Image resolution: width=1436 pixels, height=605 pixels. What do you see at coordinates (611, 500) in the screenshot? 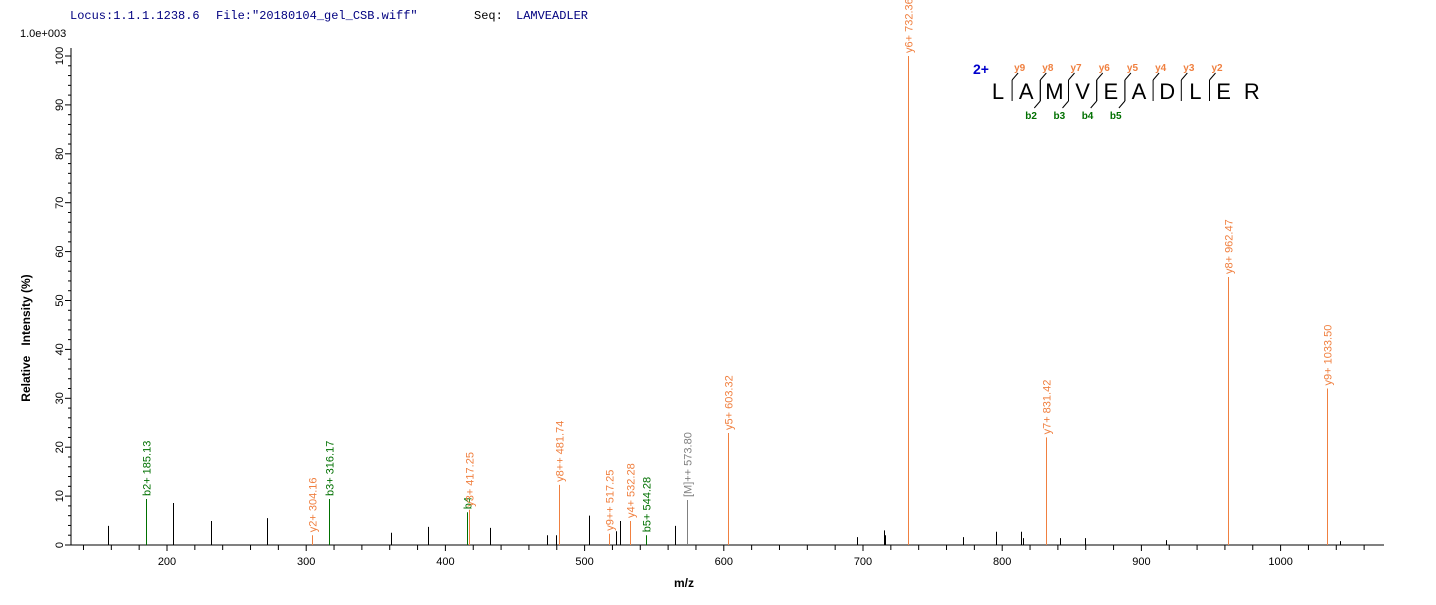
I see `peak-label: y9++ 517.25` at bounding box center [611, 500].